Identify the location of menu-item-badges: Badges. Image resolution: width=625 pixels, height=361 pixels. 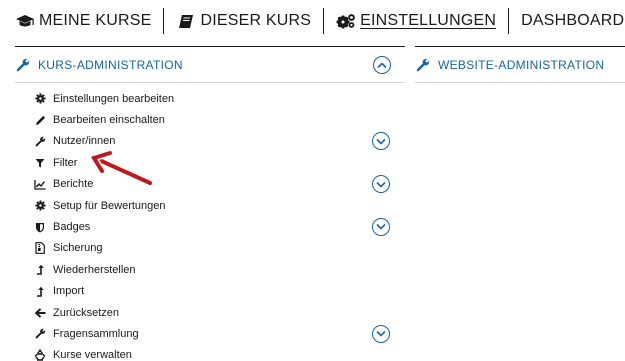
(219, 226).